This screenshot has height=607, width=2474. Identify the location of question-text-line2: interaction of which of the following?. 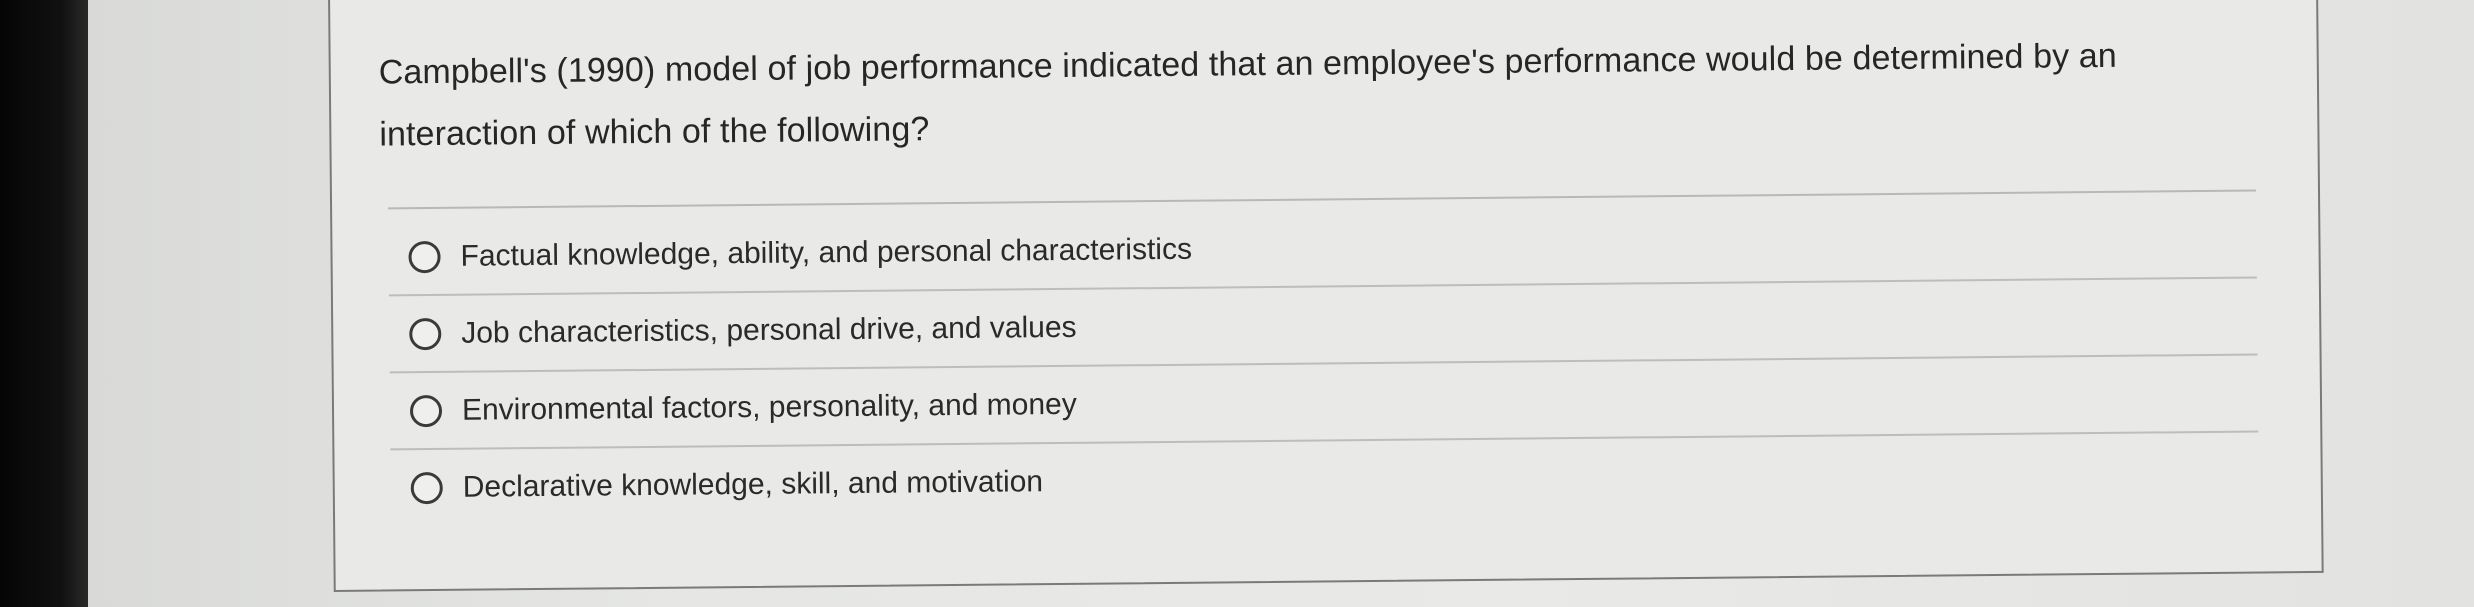
(654, 132).